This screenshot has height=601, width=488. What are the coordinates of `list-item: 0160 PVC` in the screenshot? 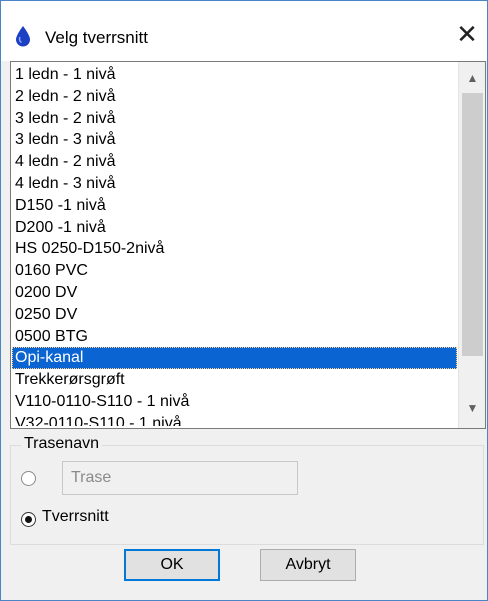 It's located at (234, 271).